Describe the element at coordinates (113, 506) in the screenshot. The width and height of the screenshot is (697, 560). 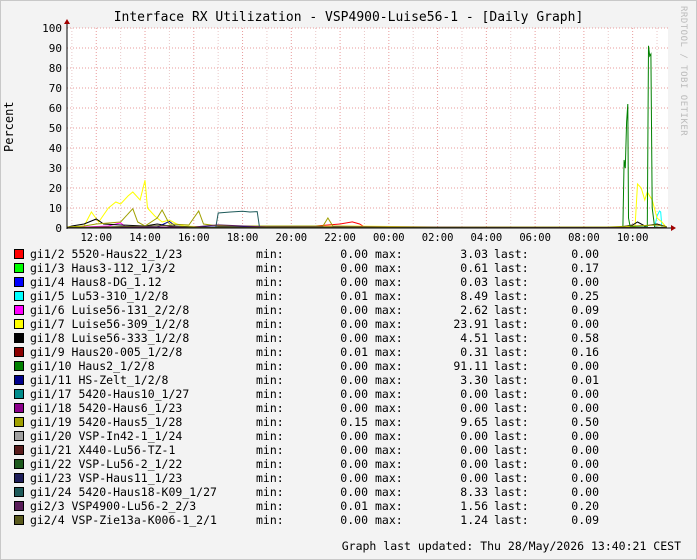
I see `legend-series-name: gi2/3 VSP4900-Lu56-2_2/3` at that location.